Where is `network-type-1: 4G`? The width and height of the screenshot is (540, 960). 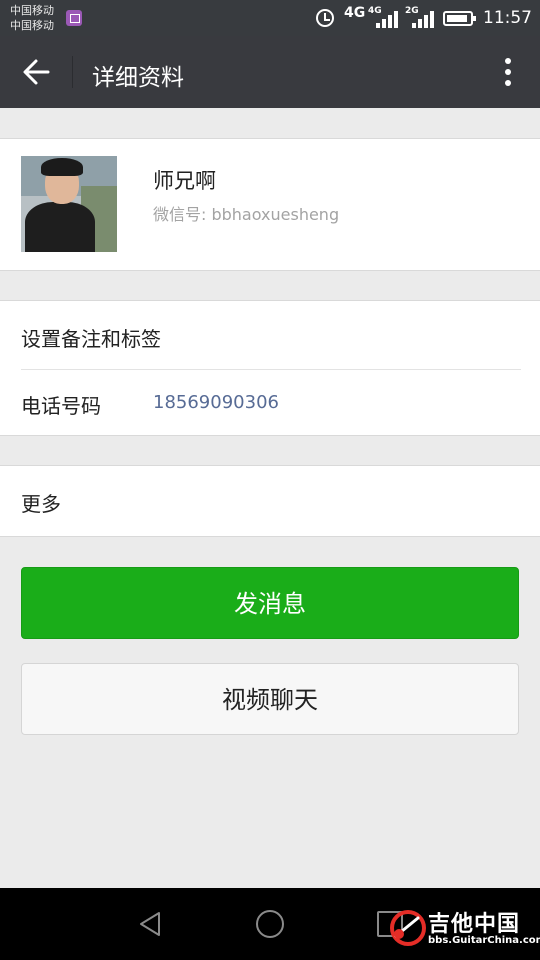 network-type-1: 4G is located at coordinates (355, 13).